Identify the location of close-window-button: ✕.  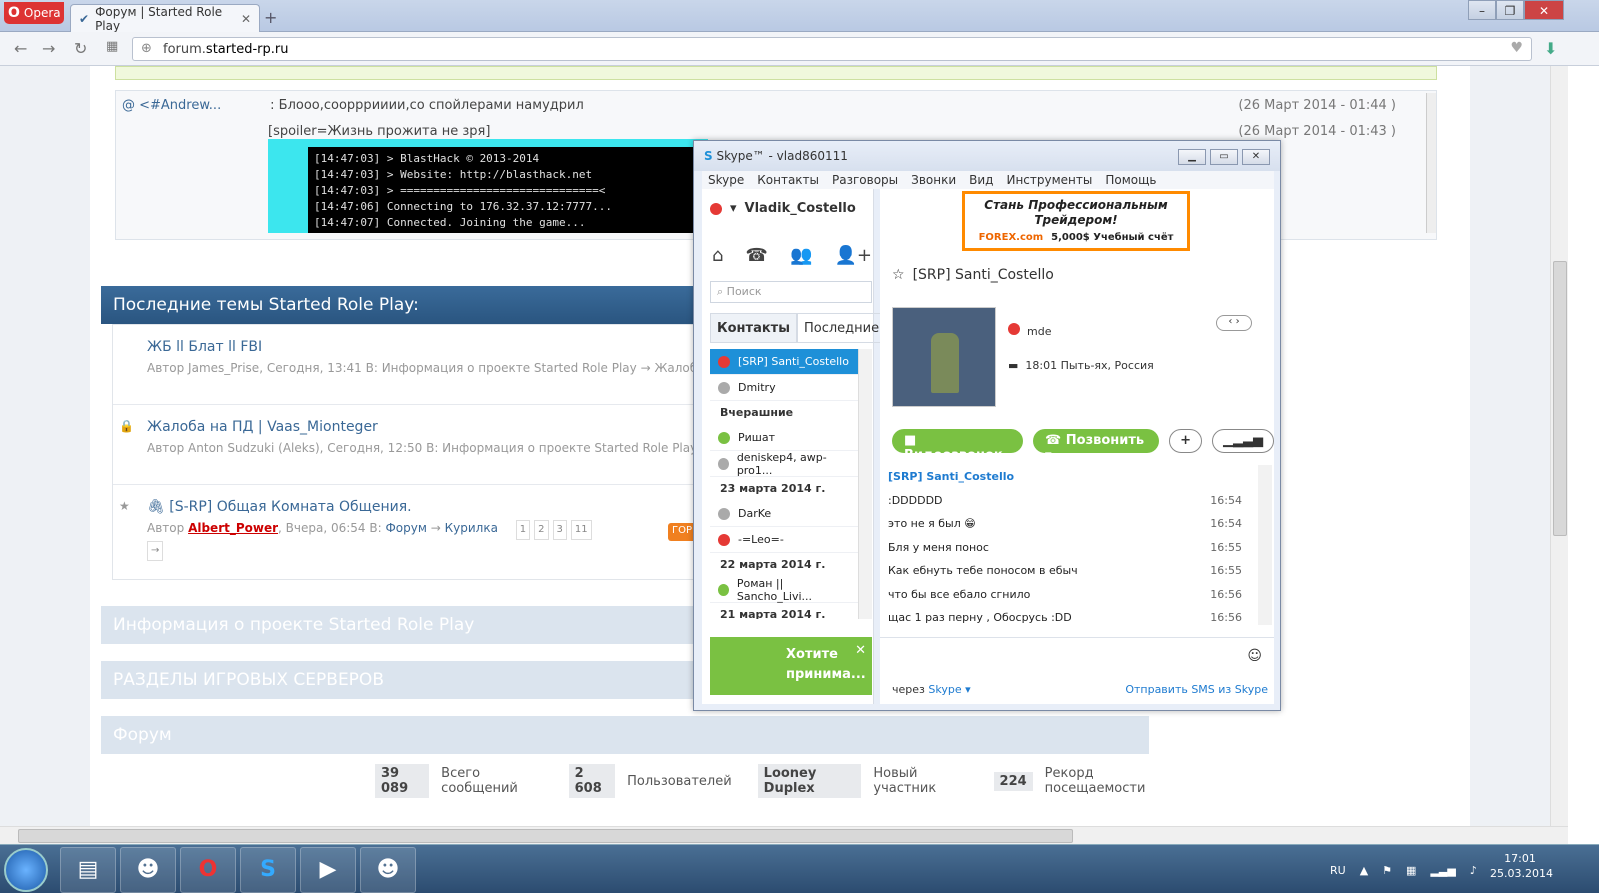
(1544, 10).